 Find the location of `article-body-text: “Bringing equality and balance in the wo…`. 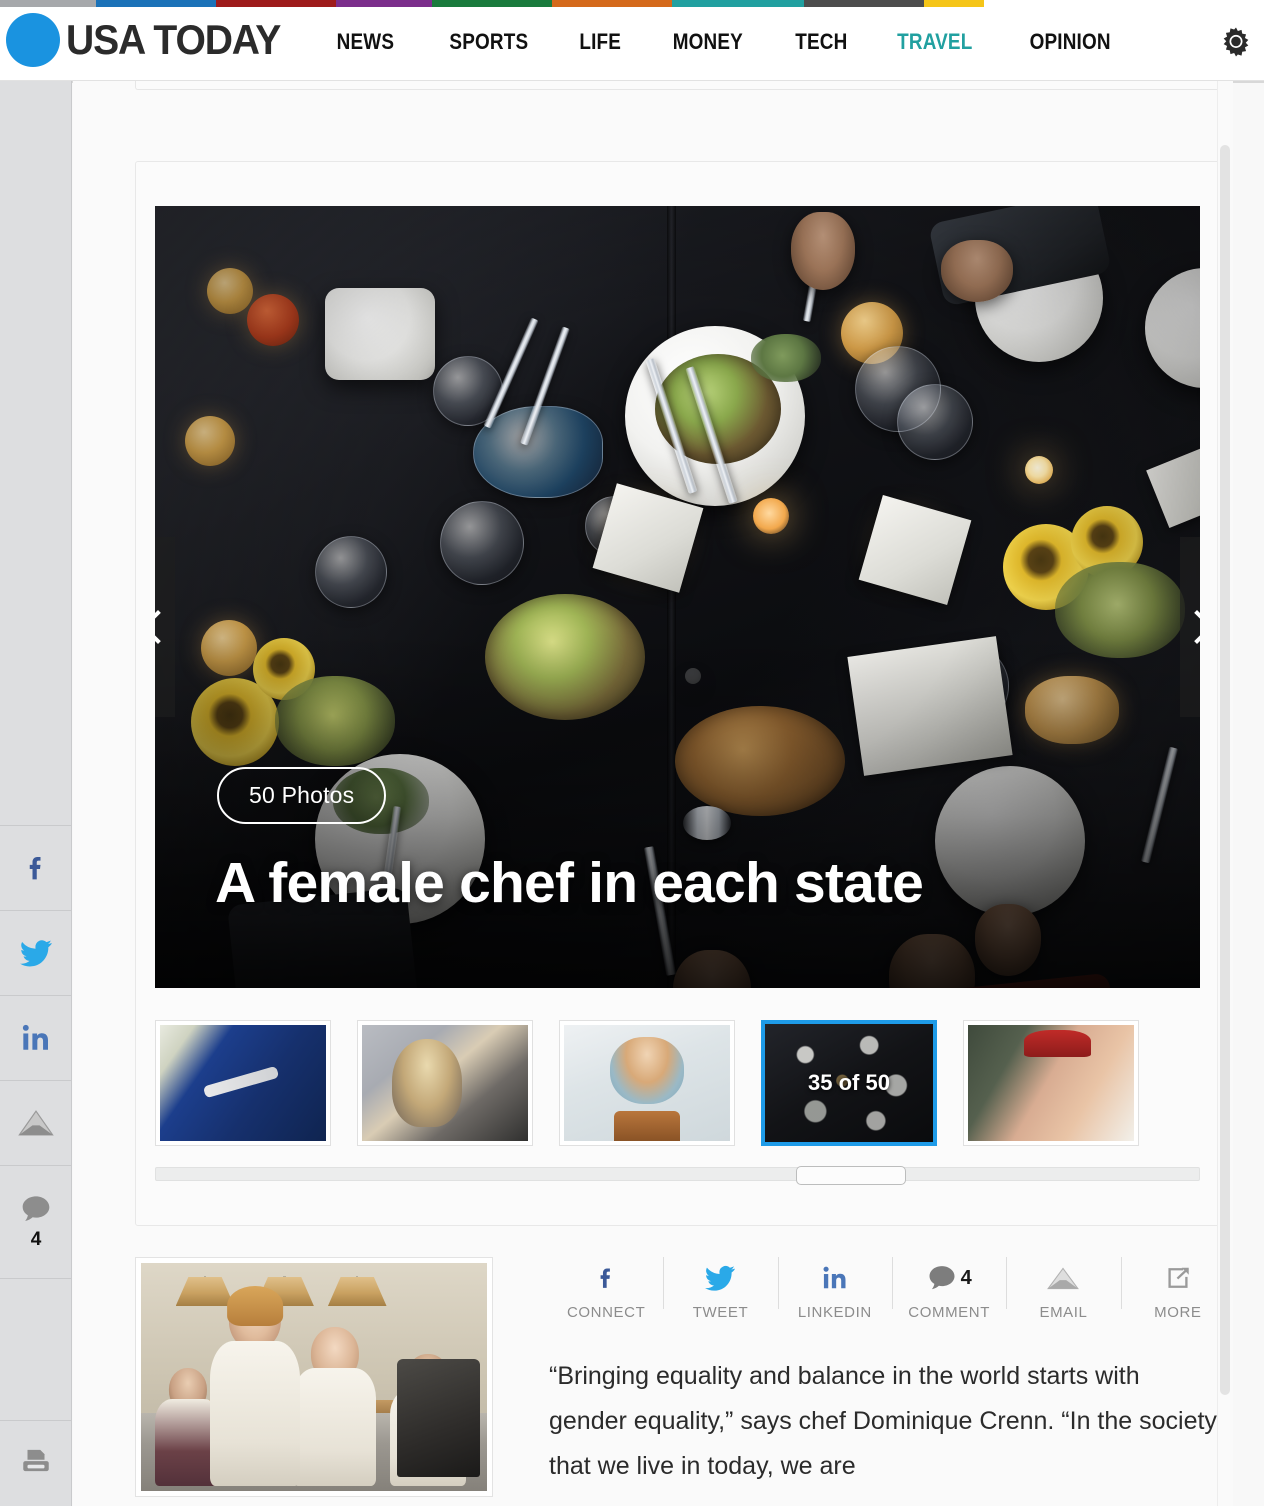

article-body-text: “Bringing equality and balance in the wo… is located at coordinates (883, 1421).